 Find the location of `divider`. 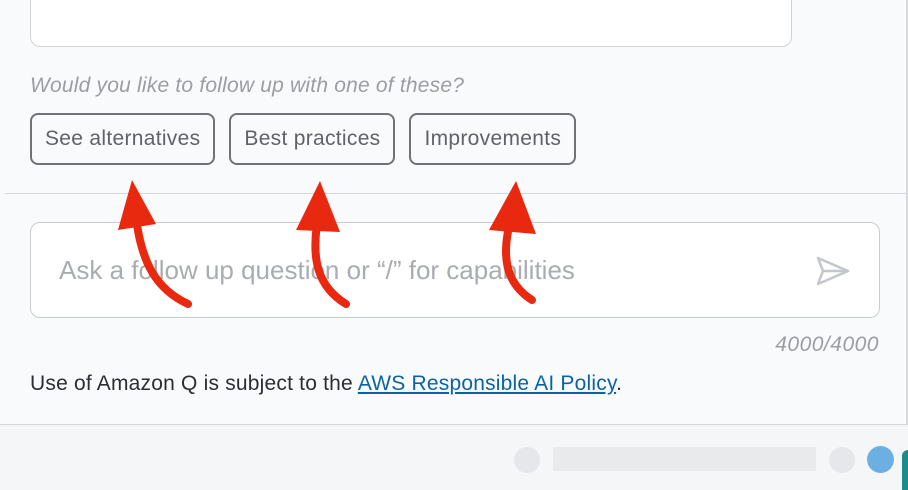

divider is located at coordinates (455, 193).